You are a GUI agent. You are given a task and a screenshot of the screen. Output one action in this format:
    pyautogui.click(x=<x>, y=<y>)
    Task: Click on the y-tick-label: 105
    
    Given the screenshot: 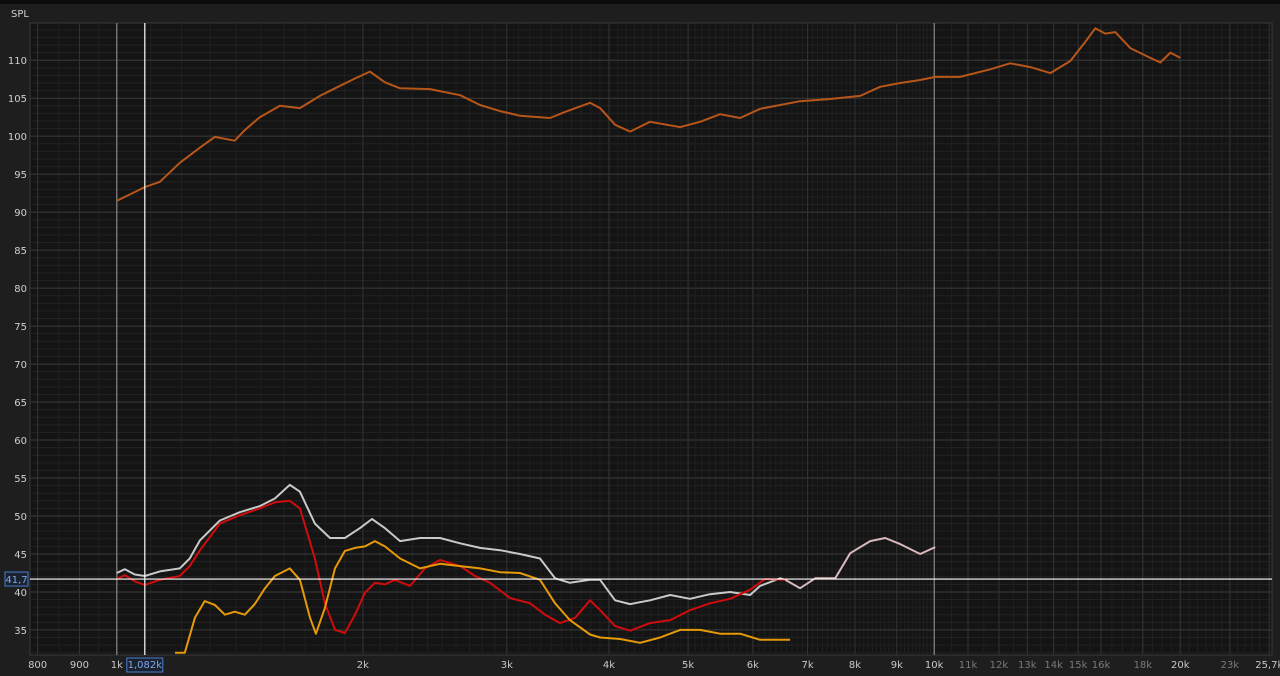 What is the action you would take?
    pyautogui.click(x=17, y=99)
    